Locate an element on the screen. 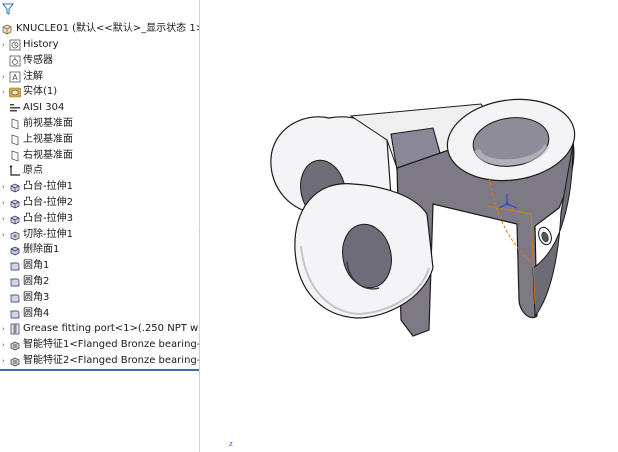  view-triad-z-label: z is located at coordinates (231, 444).